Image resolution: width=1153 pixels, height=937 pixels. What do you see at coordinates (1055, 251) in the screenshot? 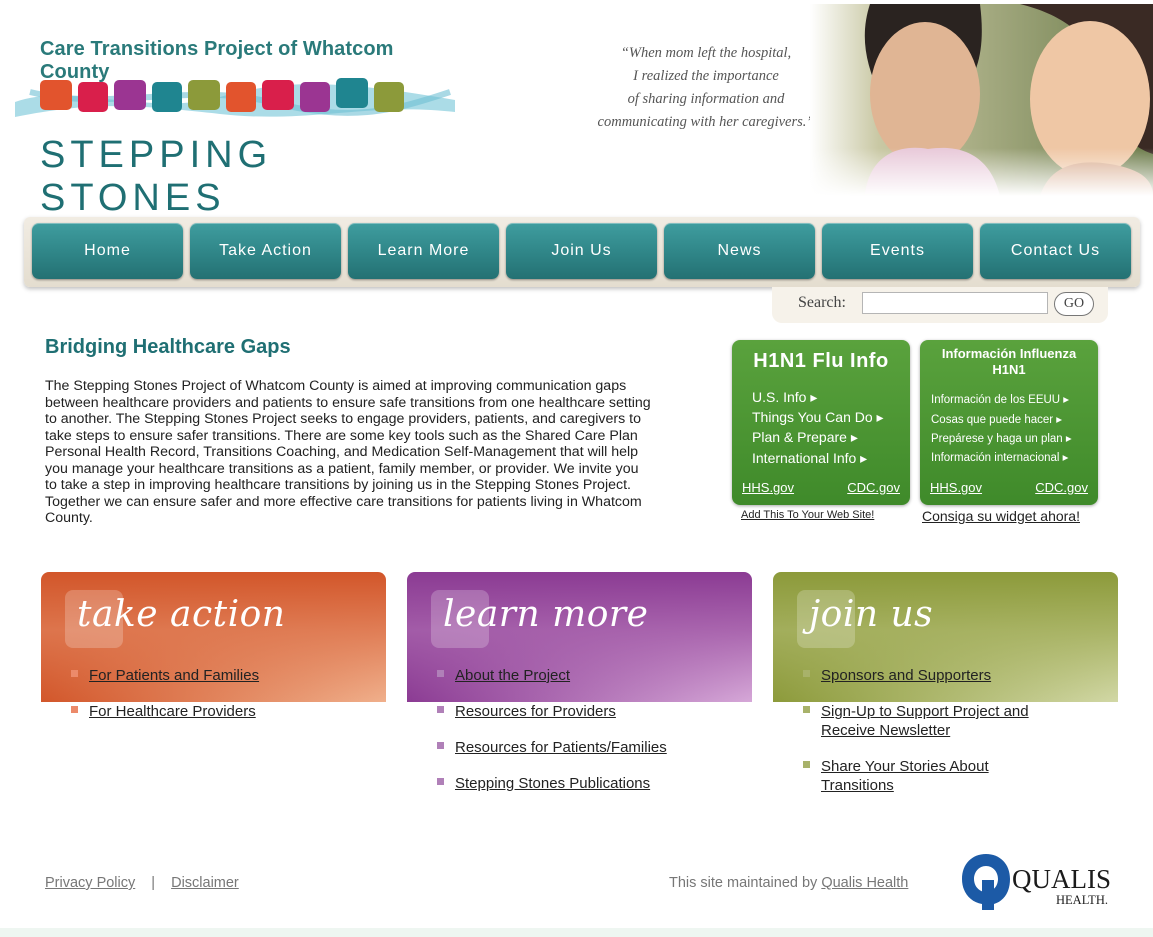
I see `nav-contact-us: Contact Us` at bounding box center [1055, 251].